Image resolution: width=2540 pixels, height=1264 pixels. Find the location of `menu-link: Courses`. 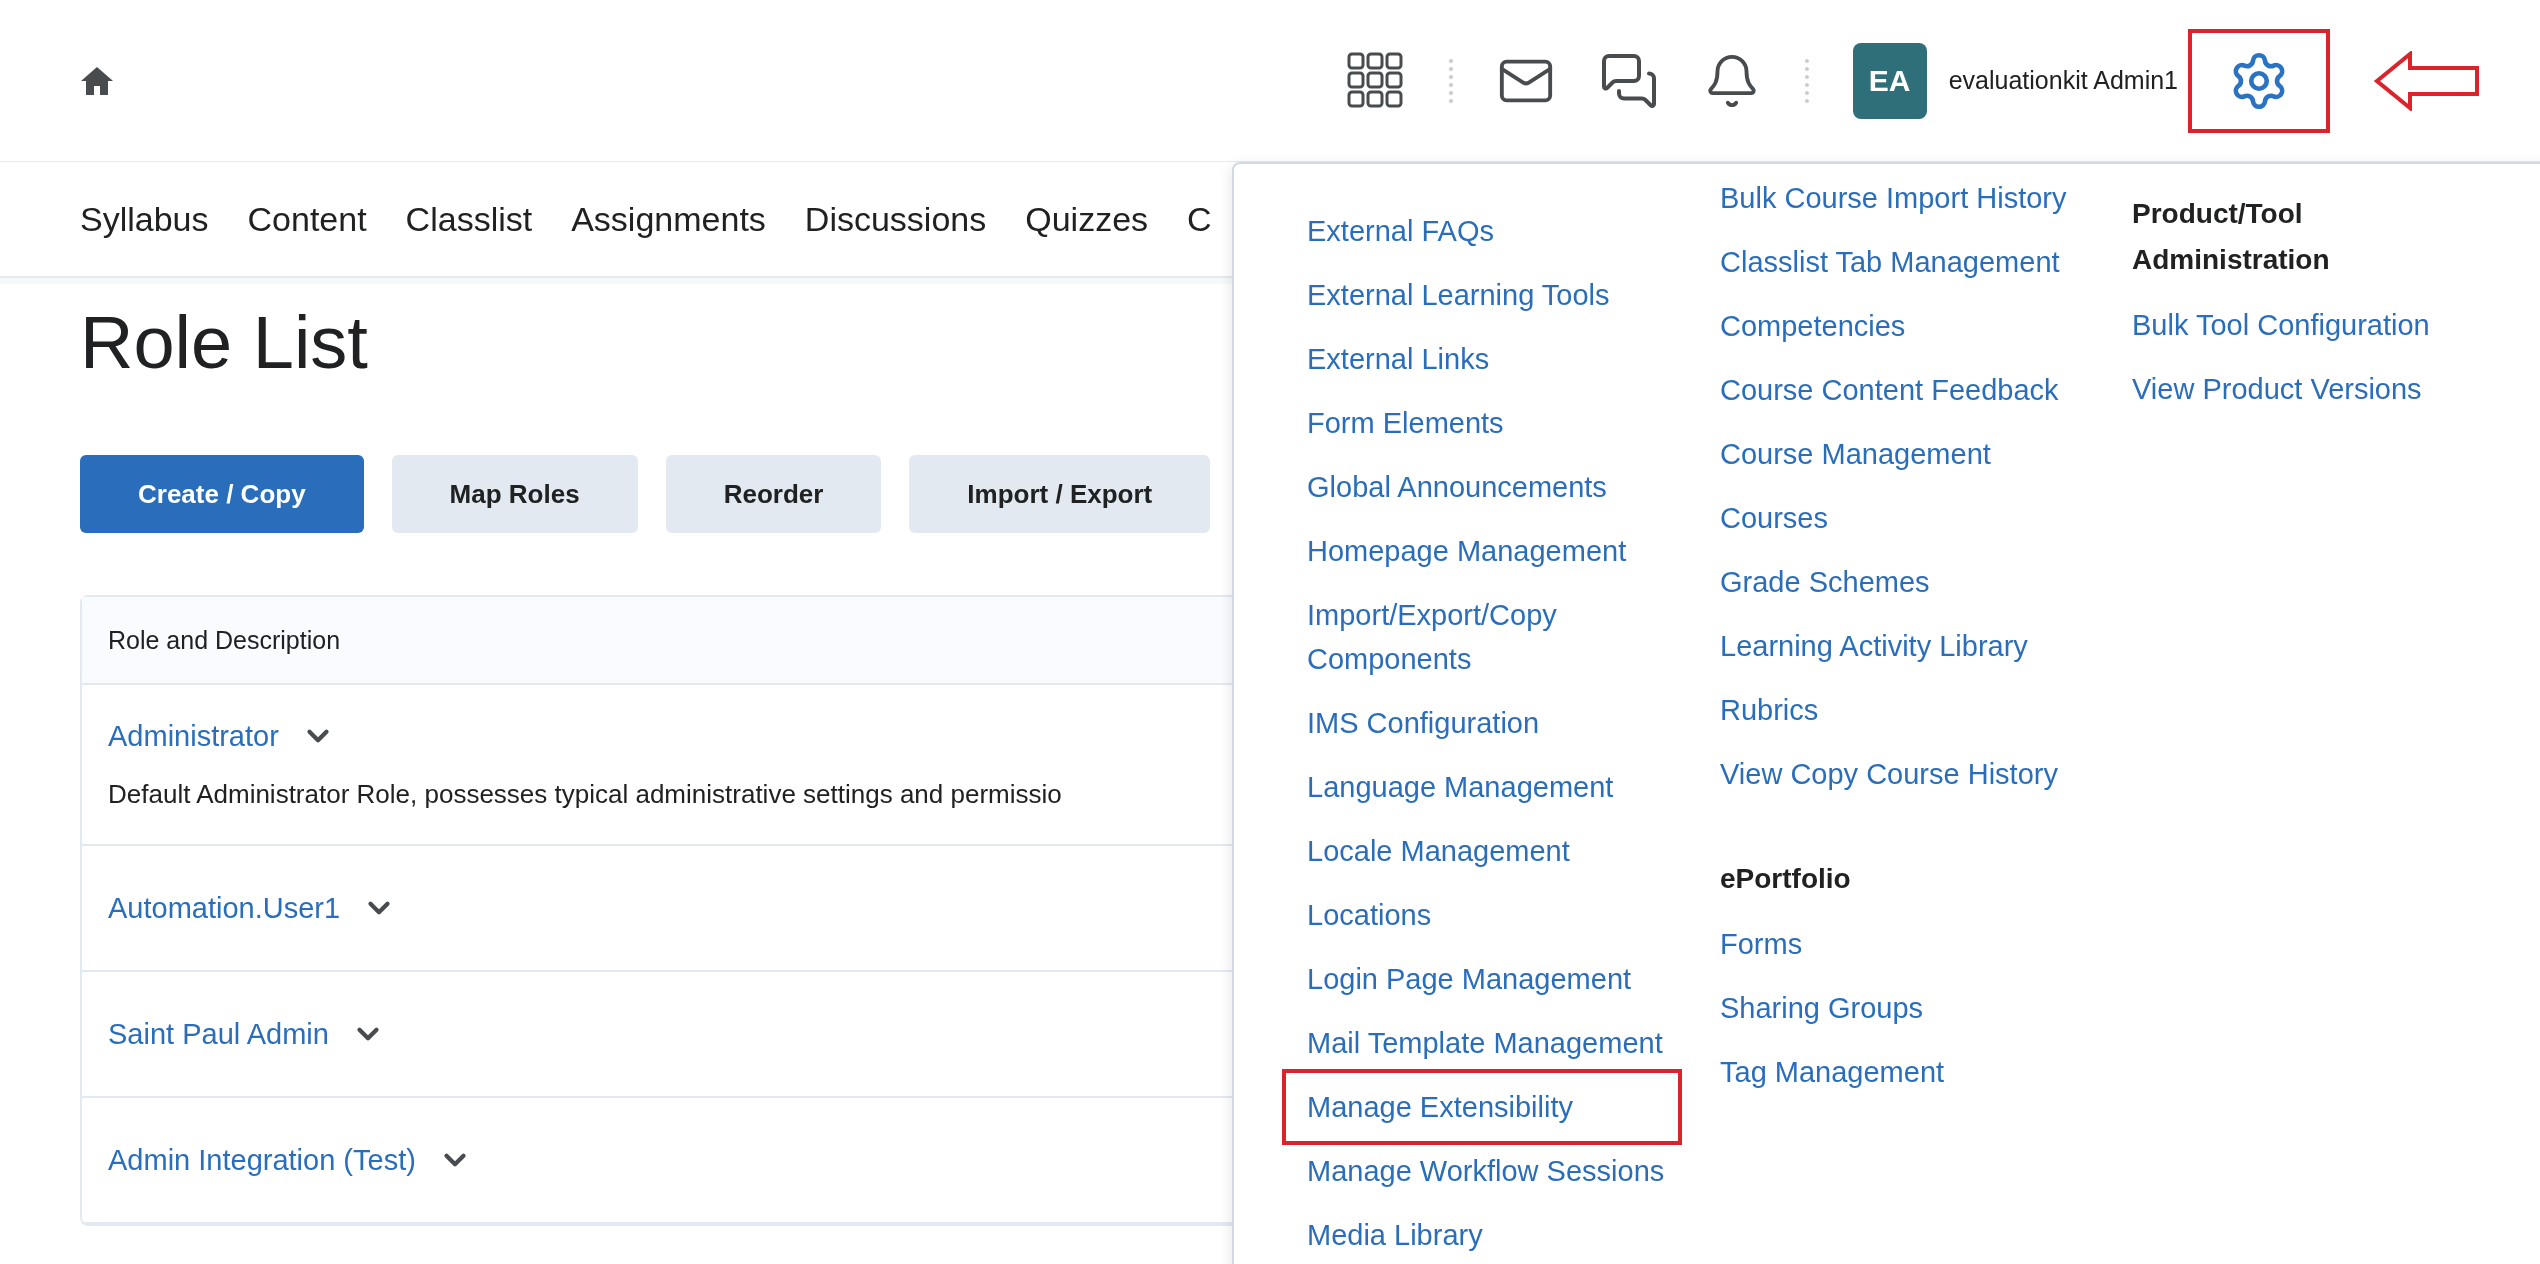

menu-link: Courses is located at coordinates (1915, 518).